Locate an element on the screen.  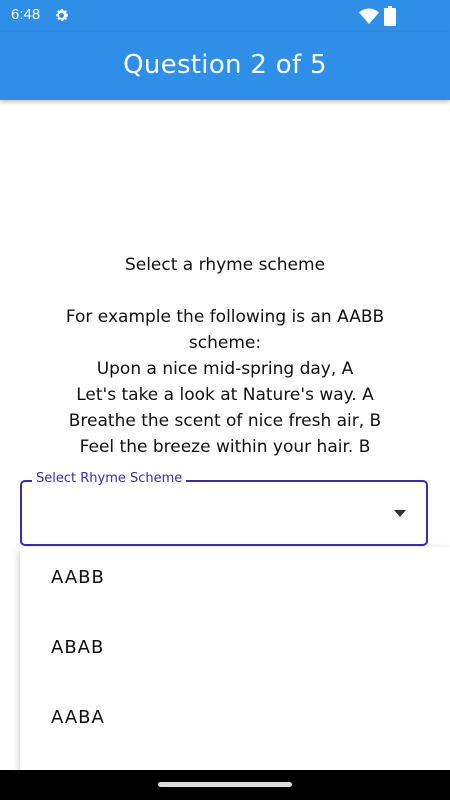
page-title: Question 2 of 5 is located at coordinates (225, 65).